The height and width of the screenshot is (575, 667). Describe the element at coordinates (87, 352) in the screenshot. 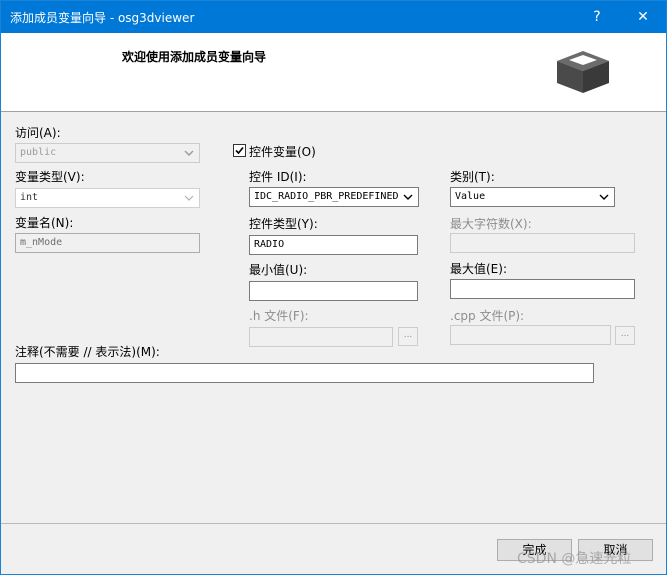

I see `comment-label: 注释(不需要 // 表示法)(M):` at that location.